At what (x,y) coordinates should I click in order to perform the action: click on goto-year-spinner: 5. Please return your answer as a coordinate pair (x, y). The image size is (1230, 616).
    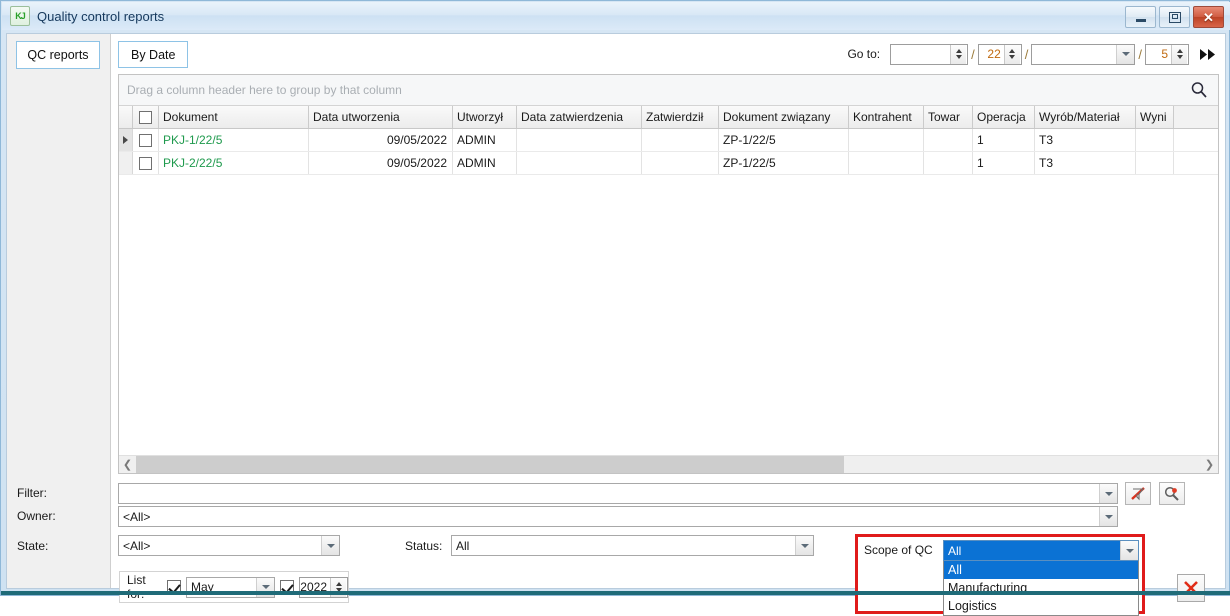
    Looking at the image, I should click on (1167, 54).